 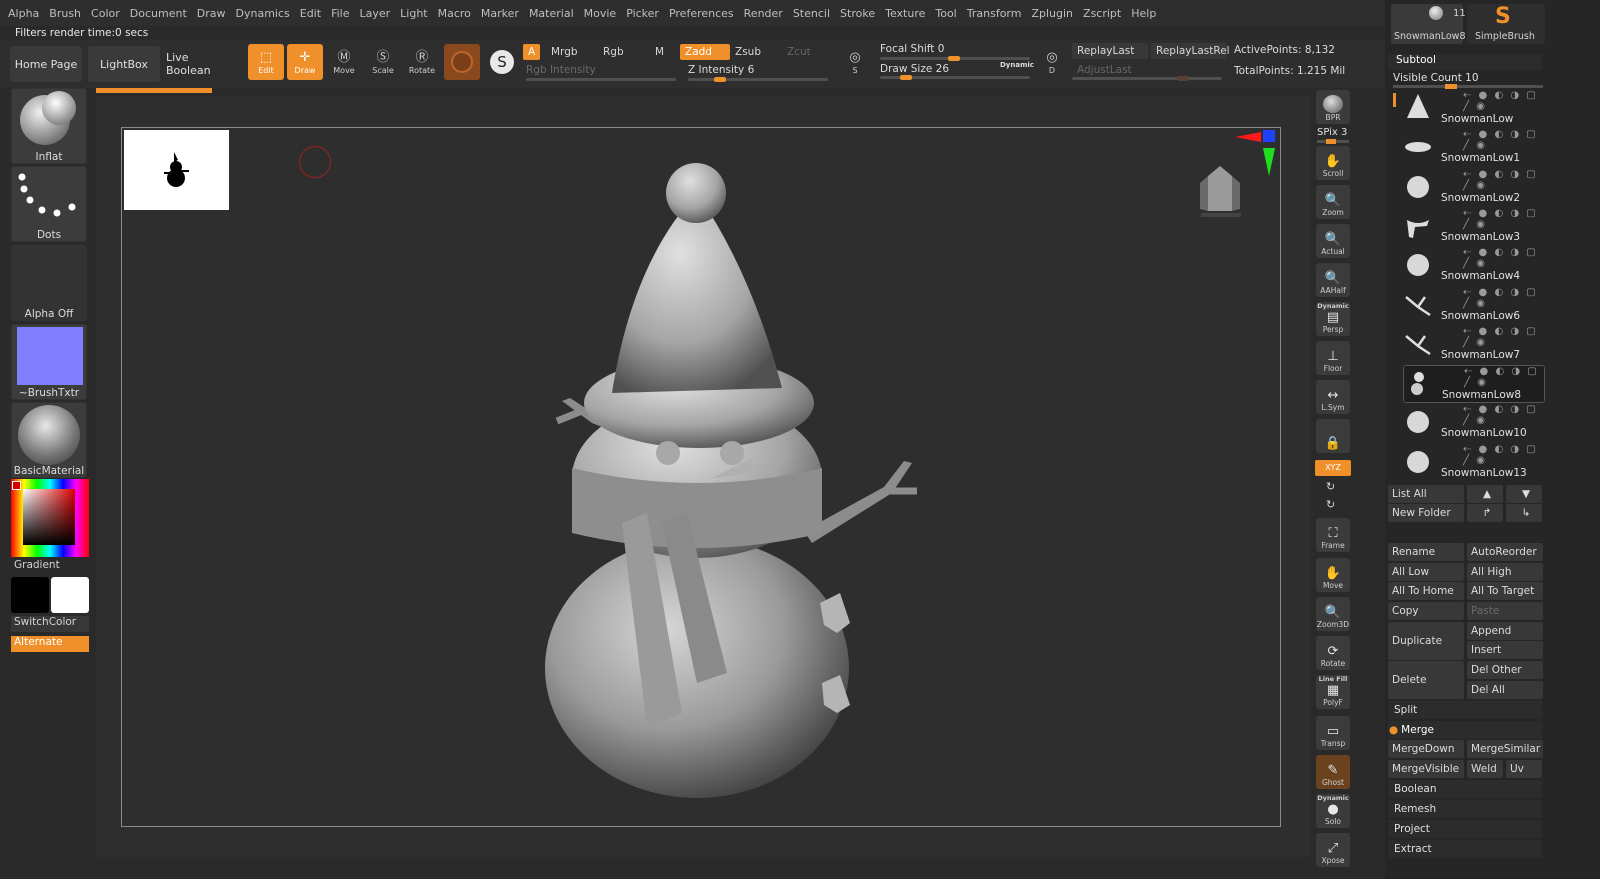 I want to click on subtool-item: ⇠ ● ◐ ◑ ▢ ╱ ◉ SnowmanLow13, so click(x=1474, y=463).